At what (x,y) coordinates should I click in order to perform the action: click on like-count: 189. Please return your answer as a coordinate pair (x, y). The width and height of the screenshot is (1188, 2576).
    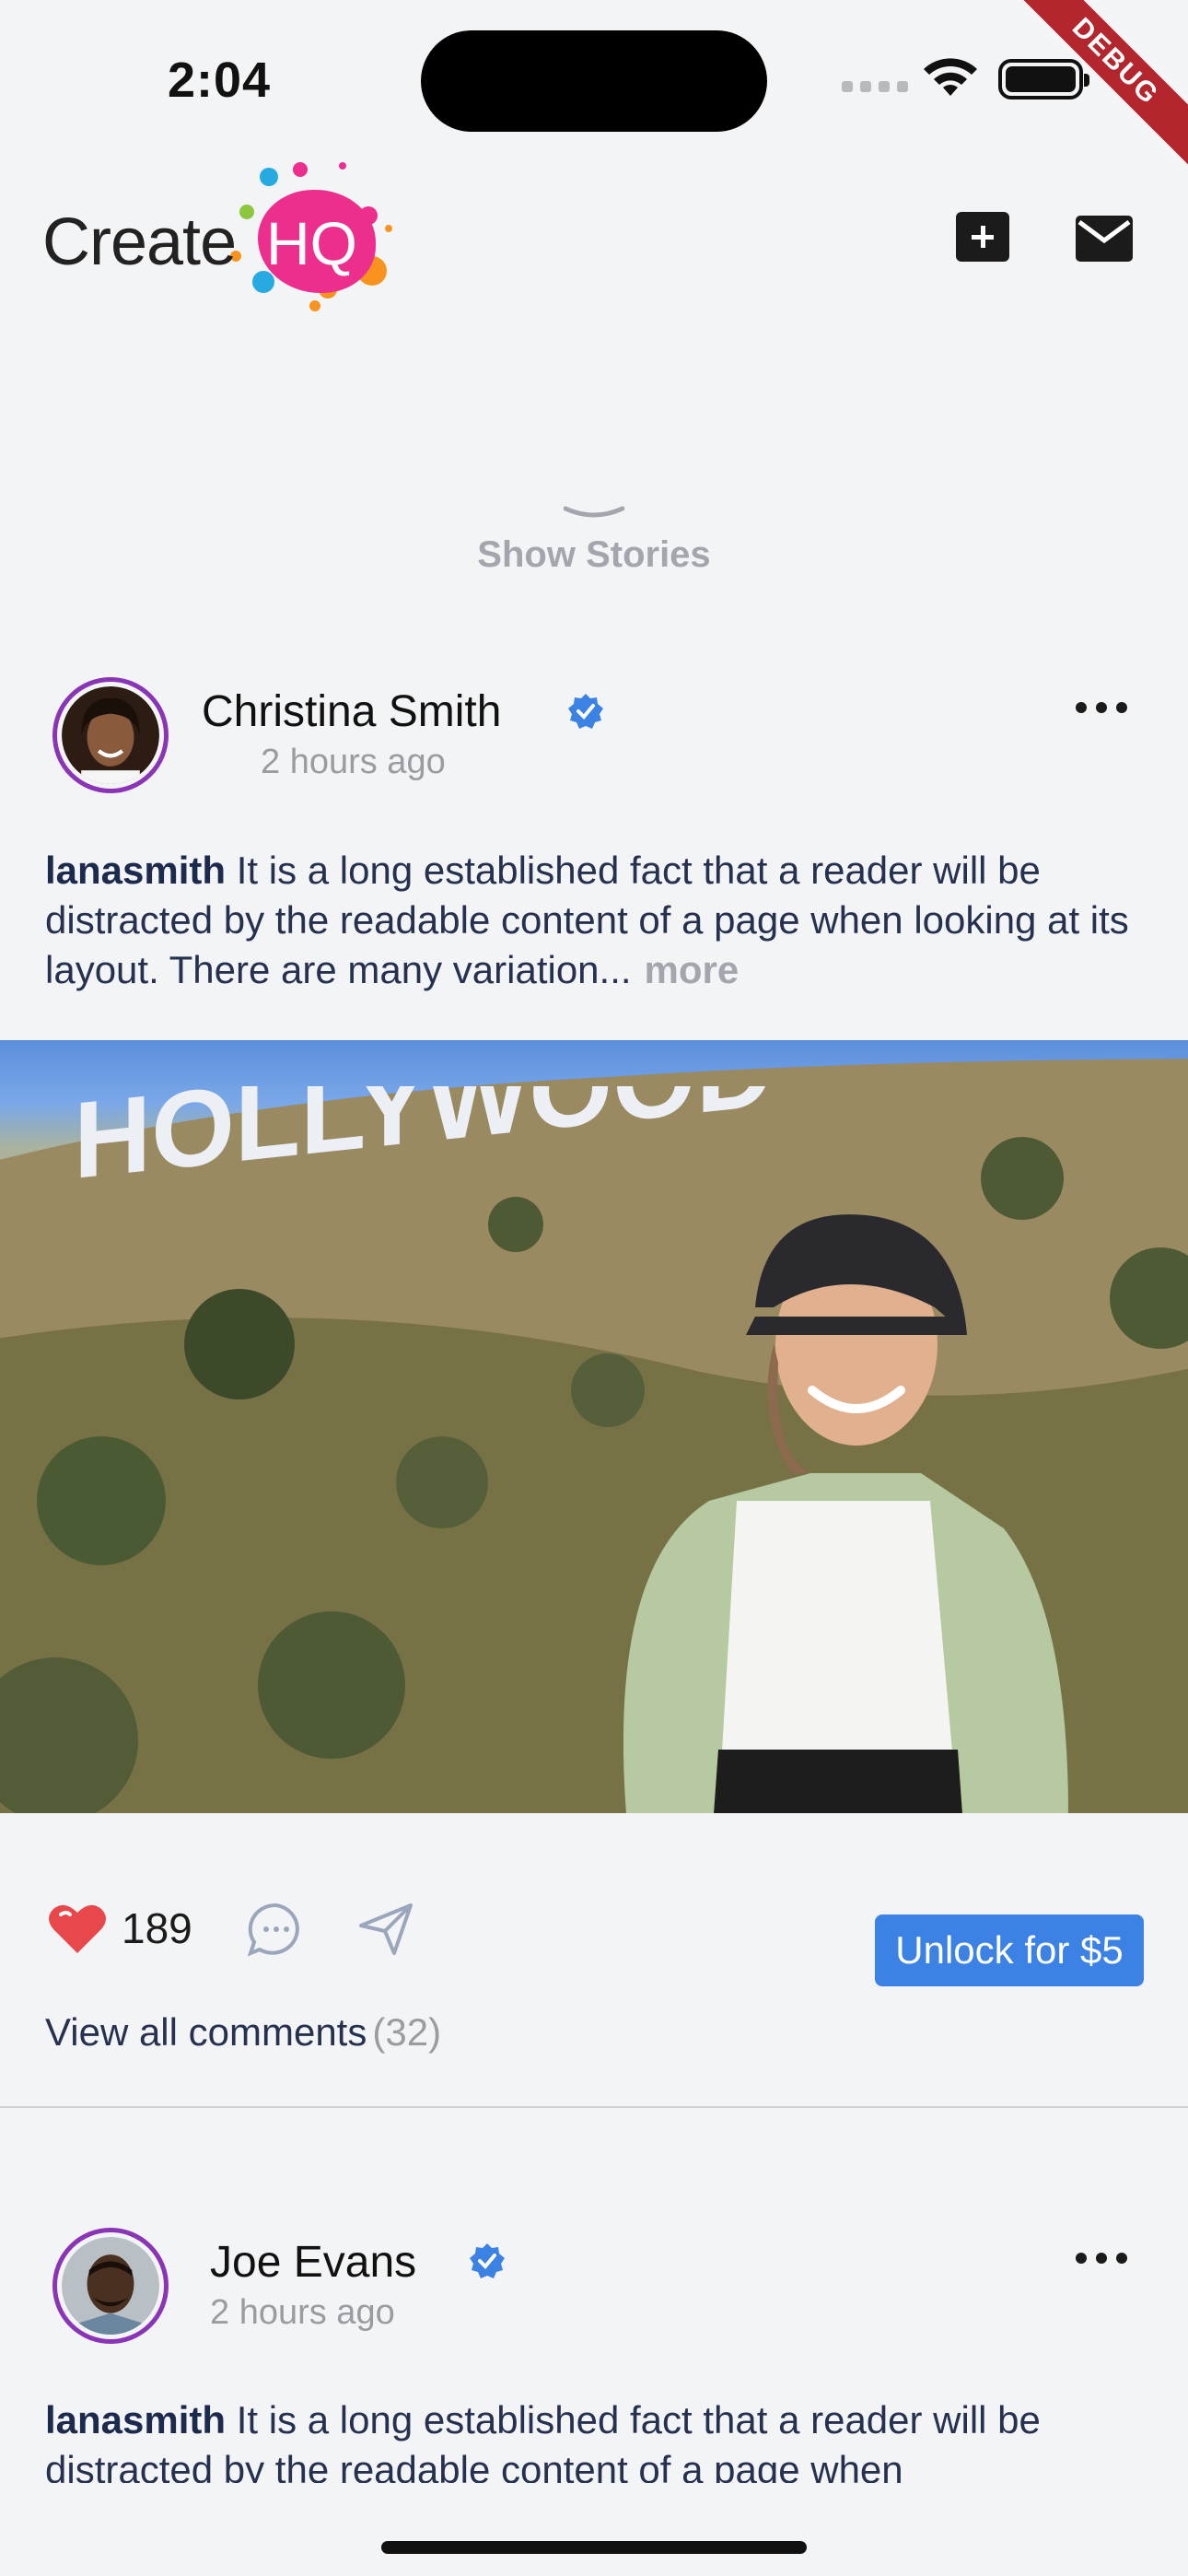
    Looking at the image, I should click on (157, 1928).